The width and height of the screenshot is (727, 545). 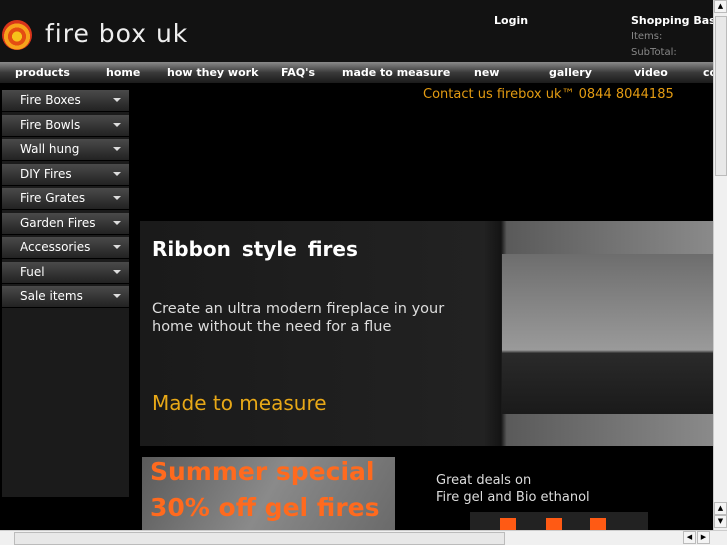 What do you see at coordinates (65, 272) in the screenshot?
I see `sidebar-item-fuel: Fuel` at bounding box center [65, 272].